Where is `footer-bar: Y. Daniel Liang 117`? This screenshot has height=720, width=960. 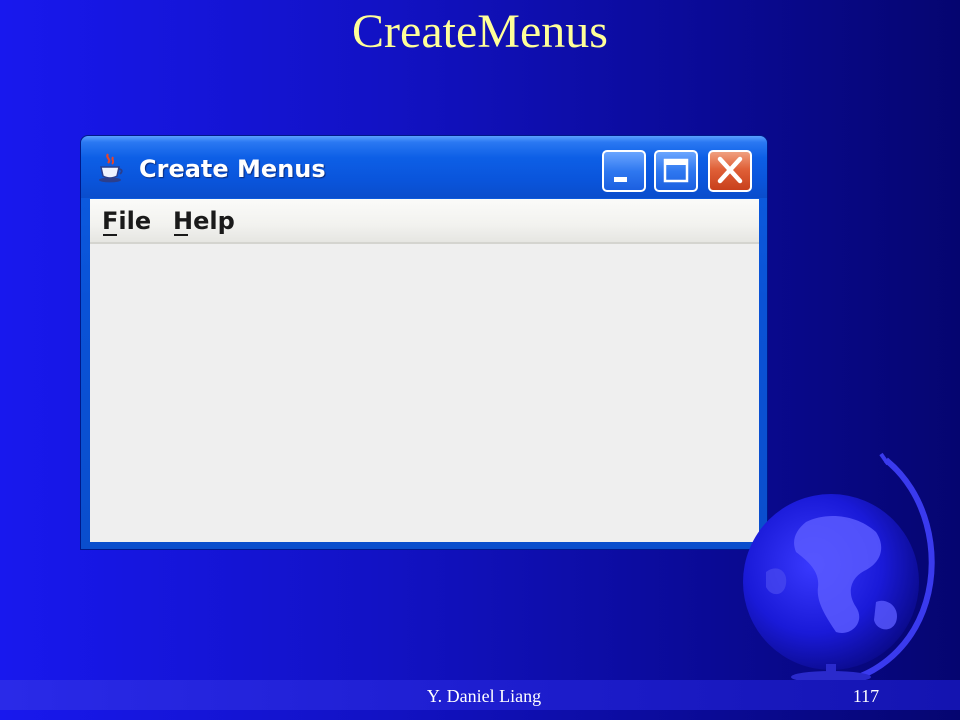
footer-bar: Y. Daniel Liang 117 is located at coordinates (480, 695).